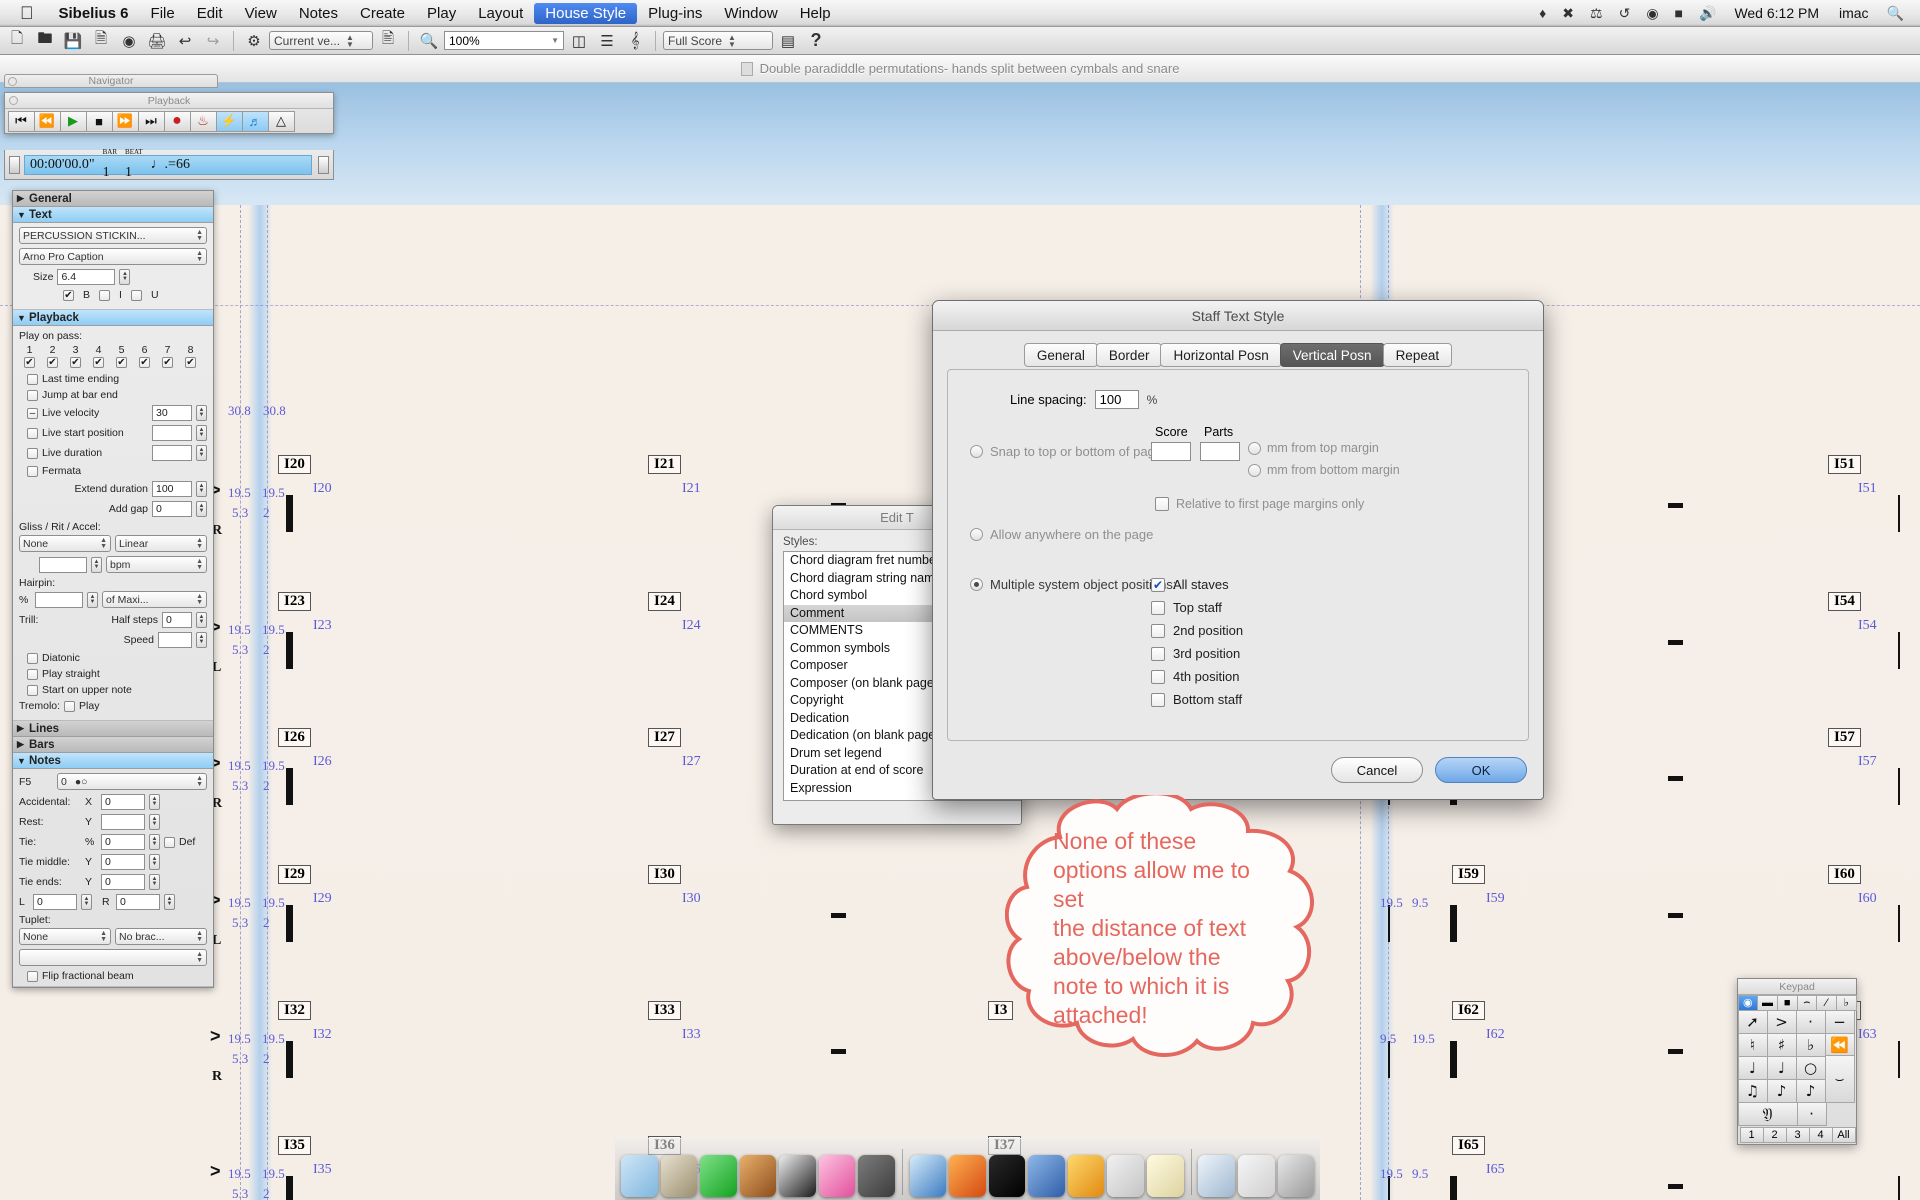  What do you see at coordinates (1752, 1021) in the screenshot?
I see `cursor-icon: ➚` at bounding box center [1752, 1021].